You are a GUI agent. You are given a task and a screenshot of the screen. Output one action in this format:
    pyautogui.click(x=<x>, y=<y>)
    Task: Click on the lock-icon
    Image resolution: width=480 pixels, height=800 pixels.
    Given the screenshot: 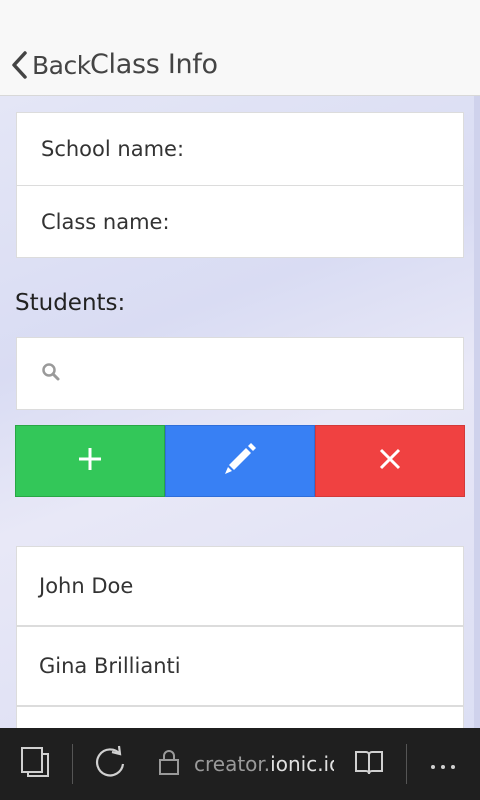 What is the action you would take?
    pyautogui.click(x=169, y=764)
    